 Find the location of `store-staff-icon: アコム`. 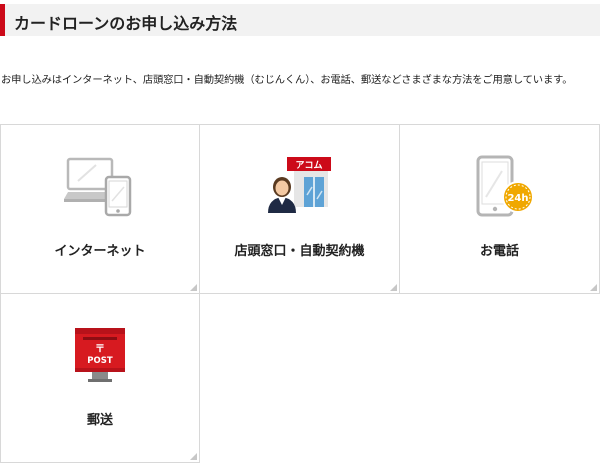

store-staff-icon: アコム is located at coordinates (299, 185).